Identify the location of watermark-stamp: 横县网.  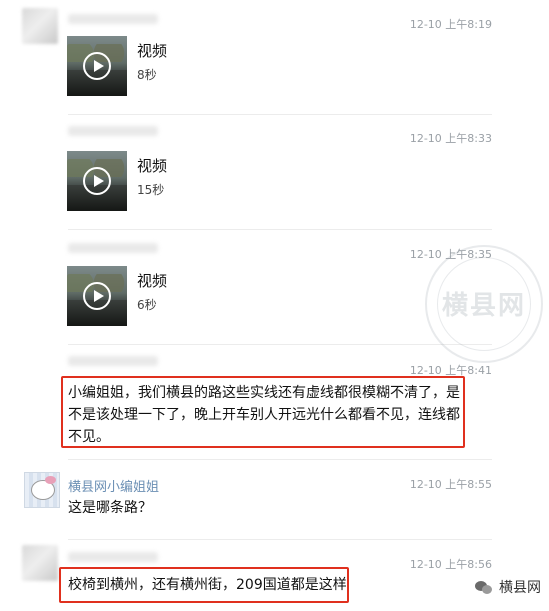
(484, 304).